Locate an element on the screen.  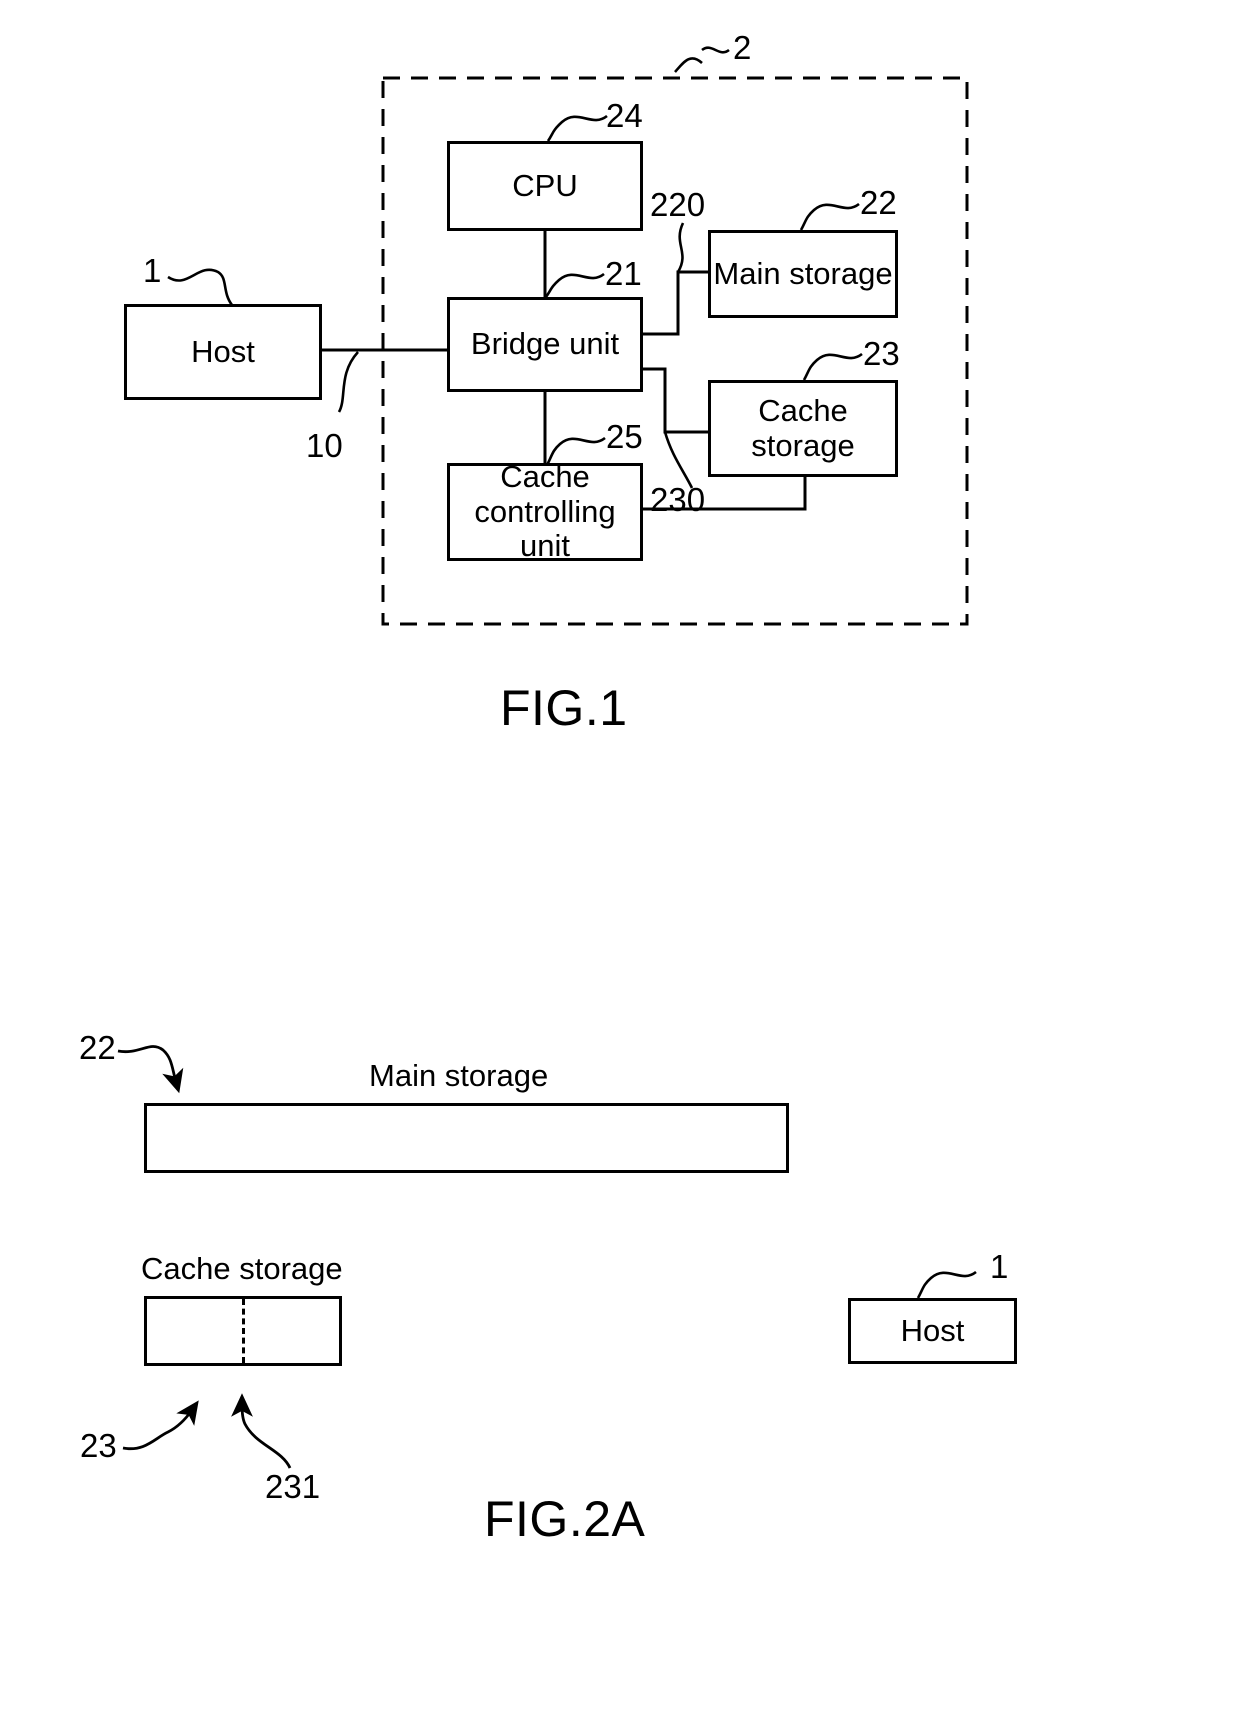
fig2a-ref-22: 22 is located at coordinates (97, 1047).